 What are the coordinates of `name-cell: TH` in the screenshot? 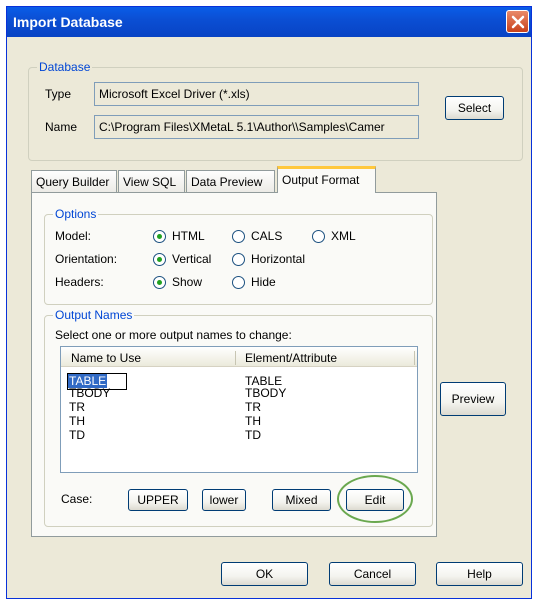 It's located at (77, 421).